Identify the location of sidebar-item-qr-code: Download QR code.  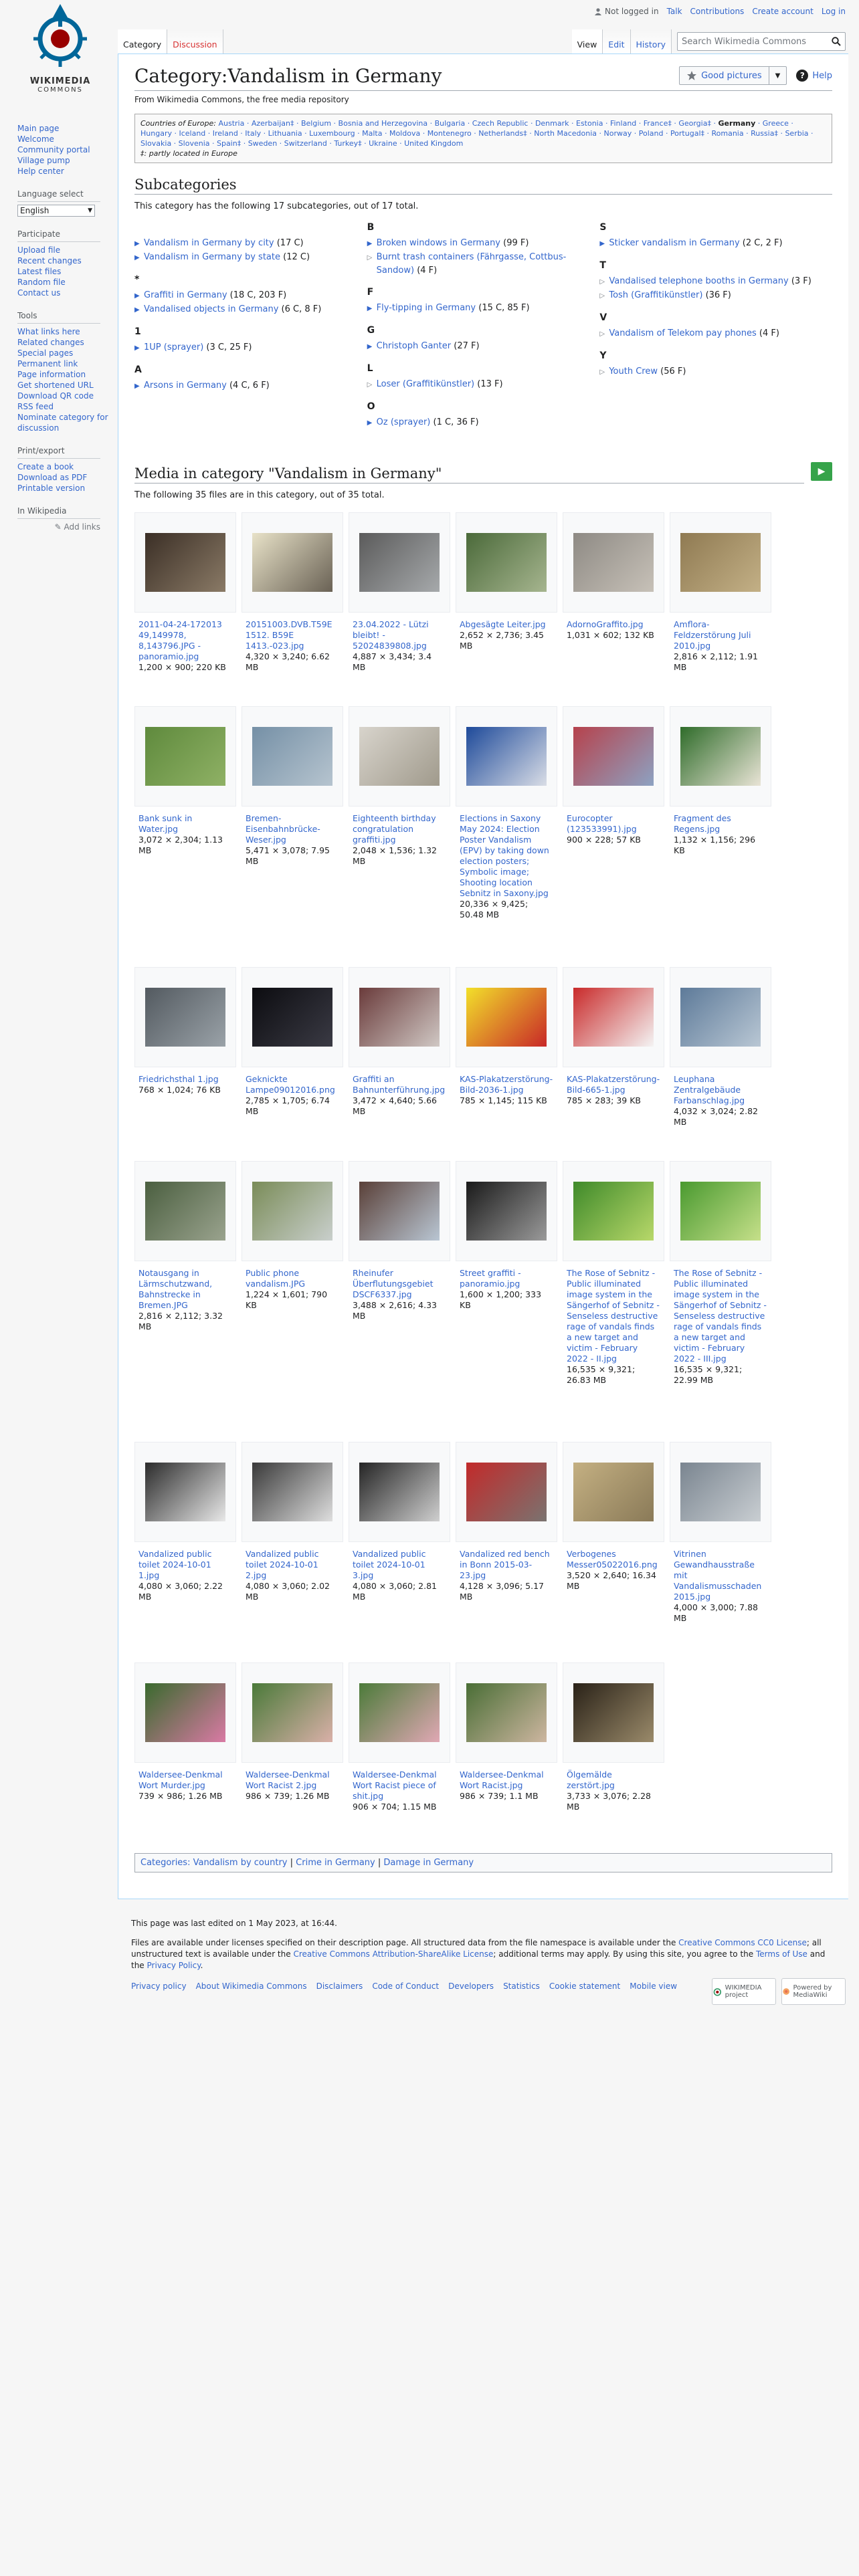
(64, 396).